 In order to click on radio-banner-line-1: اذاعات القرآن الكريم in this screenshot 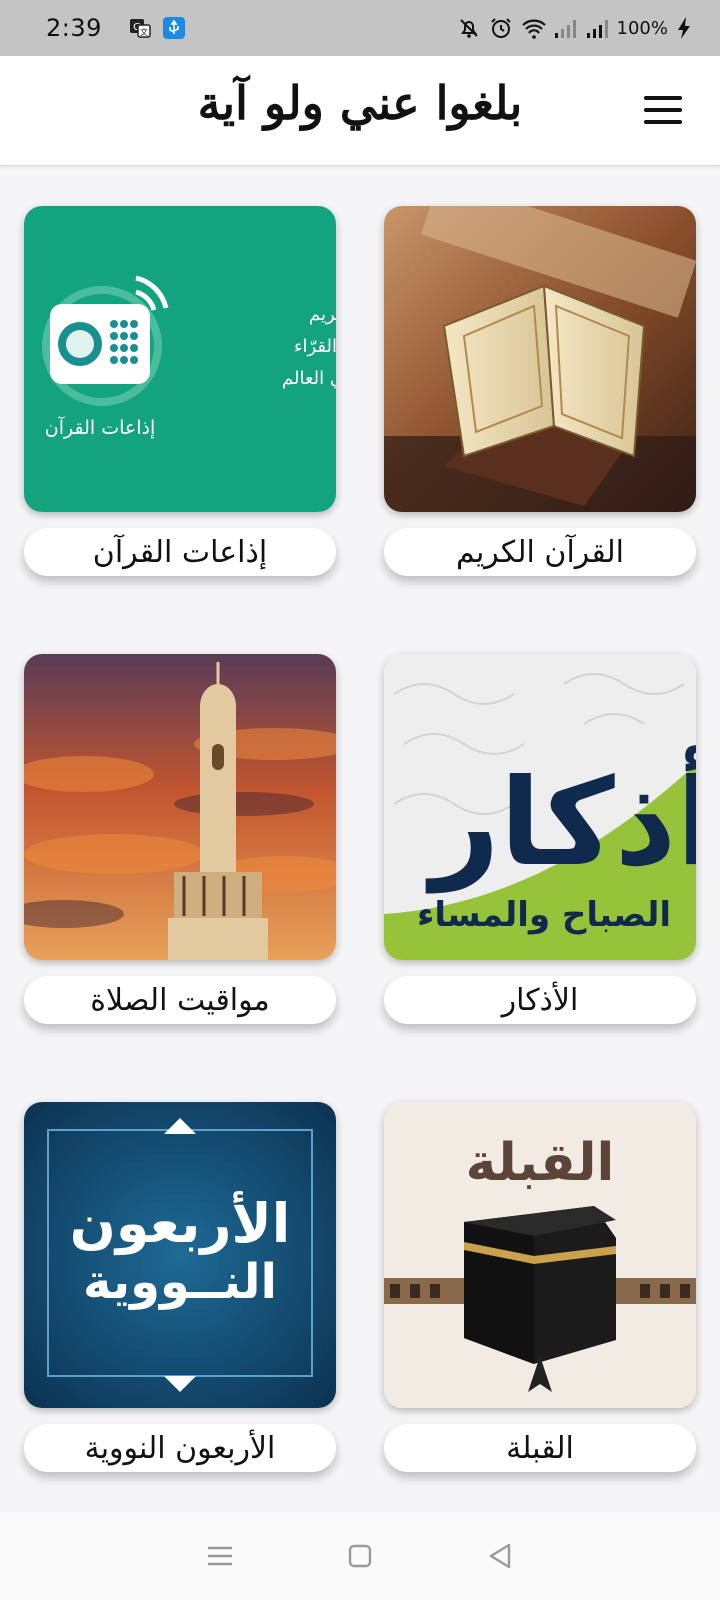, I will do `click(322, 313)`.